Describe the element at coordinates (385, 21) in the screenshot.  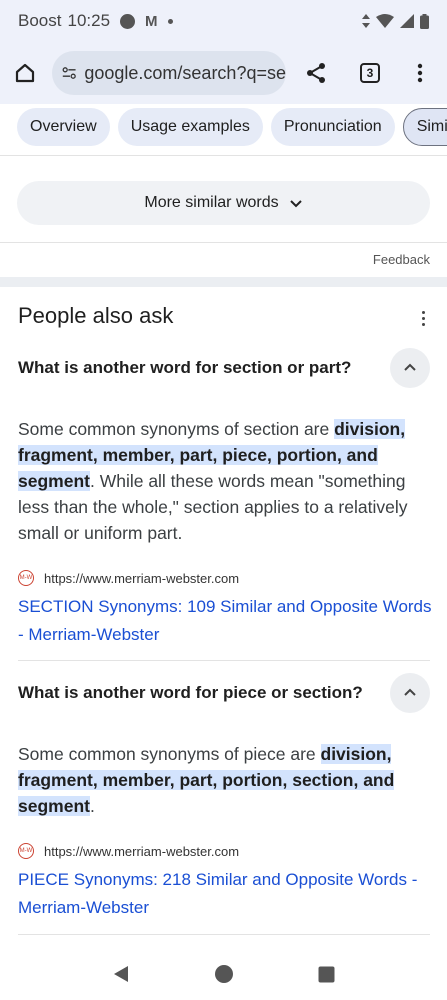
I see `wifi-icon` at that location.